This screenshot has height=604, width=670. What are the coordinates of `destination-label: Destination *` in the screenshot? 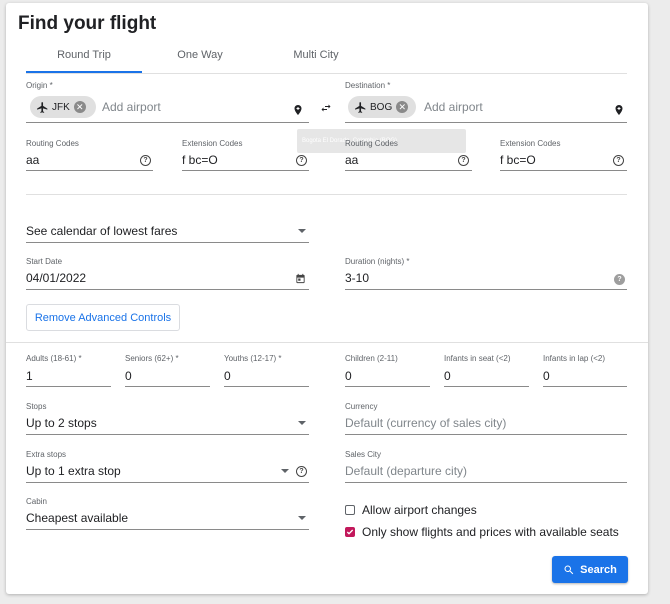 It's located at (368, 85).